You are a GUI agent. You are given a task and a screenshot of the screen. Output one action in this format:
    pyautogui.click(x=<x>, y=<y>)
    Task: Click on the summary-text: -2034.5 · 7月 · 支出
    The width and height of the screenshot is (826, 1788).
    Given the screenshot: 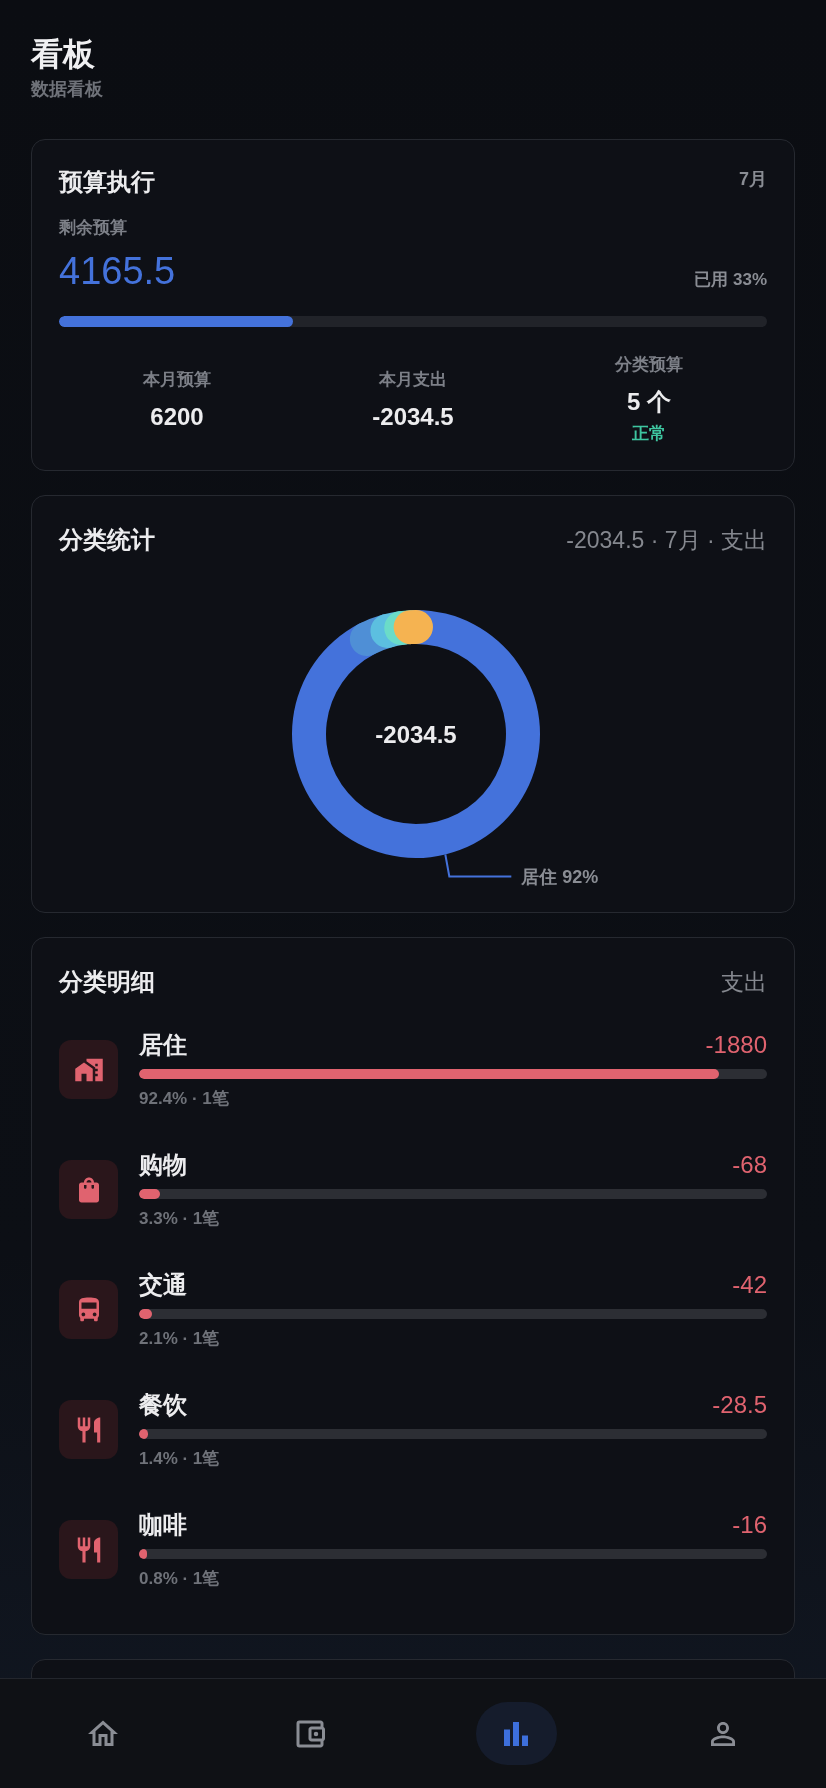 What is the action you would take?
    pyautogui.click(x=666, y=540)
    